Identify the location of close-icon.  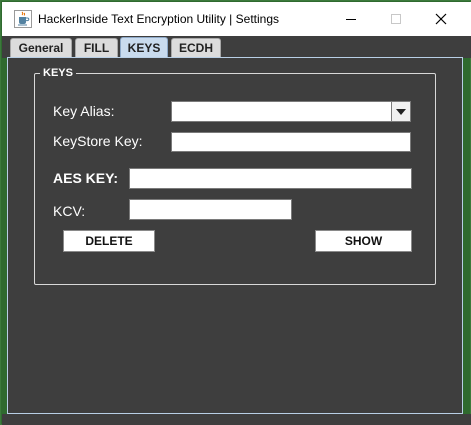
(441, 19).